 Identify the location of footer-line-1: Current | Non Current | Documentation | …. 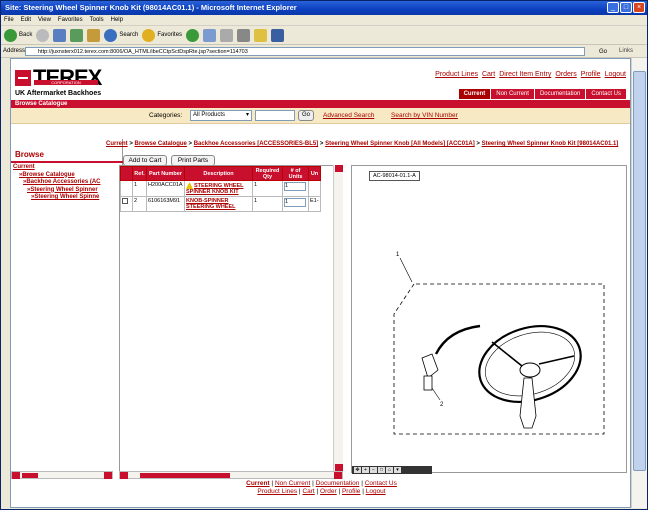
(321, 483).